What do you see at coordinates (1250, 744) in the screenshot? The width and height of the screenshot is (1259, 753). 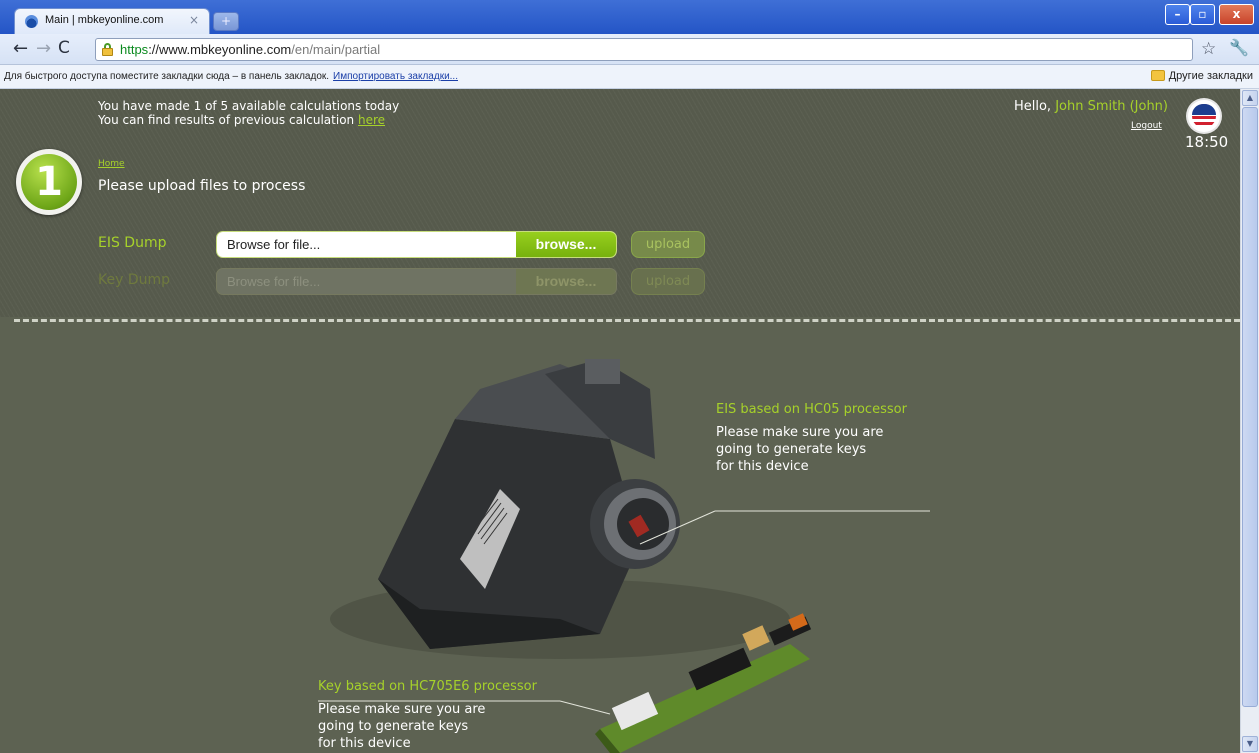 I see `scroll-down-arrow-icon: ▼` at bounding box center [1250, 744].